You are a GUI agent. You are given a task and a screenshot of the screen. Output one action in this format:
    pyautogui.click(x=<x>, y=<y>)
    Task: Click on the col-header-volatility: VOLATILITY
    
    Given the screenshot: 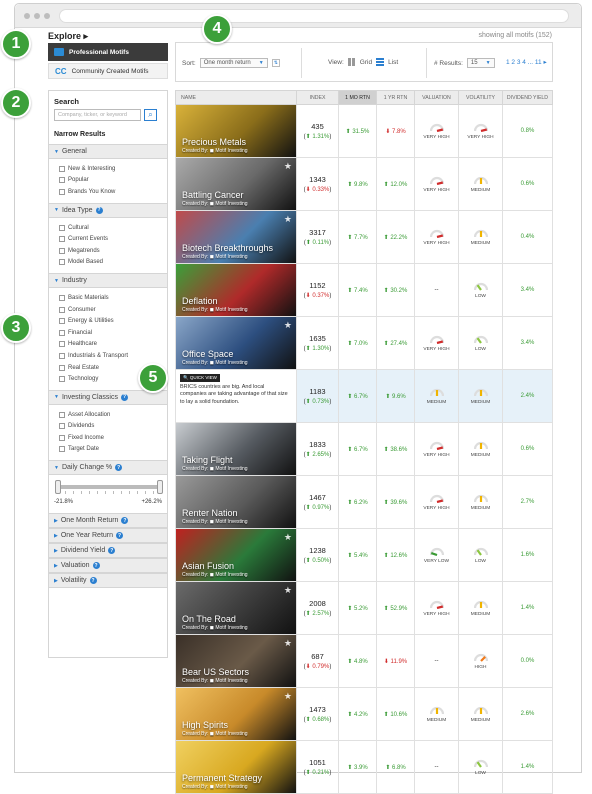 What is the action you would take?
    pyautogui.click(x=480, y=97)
    